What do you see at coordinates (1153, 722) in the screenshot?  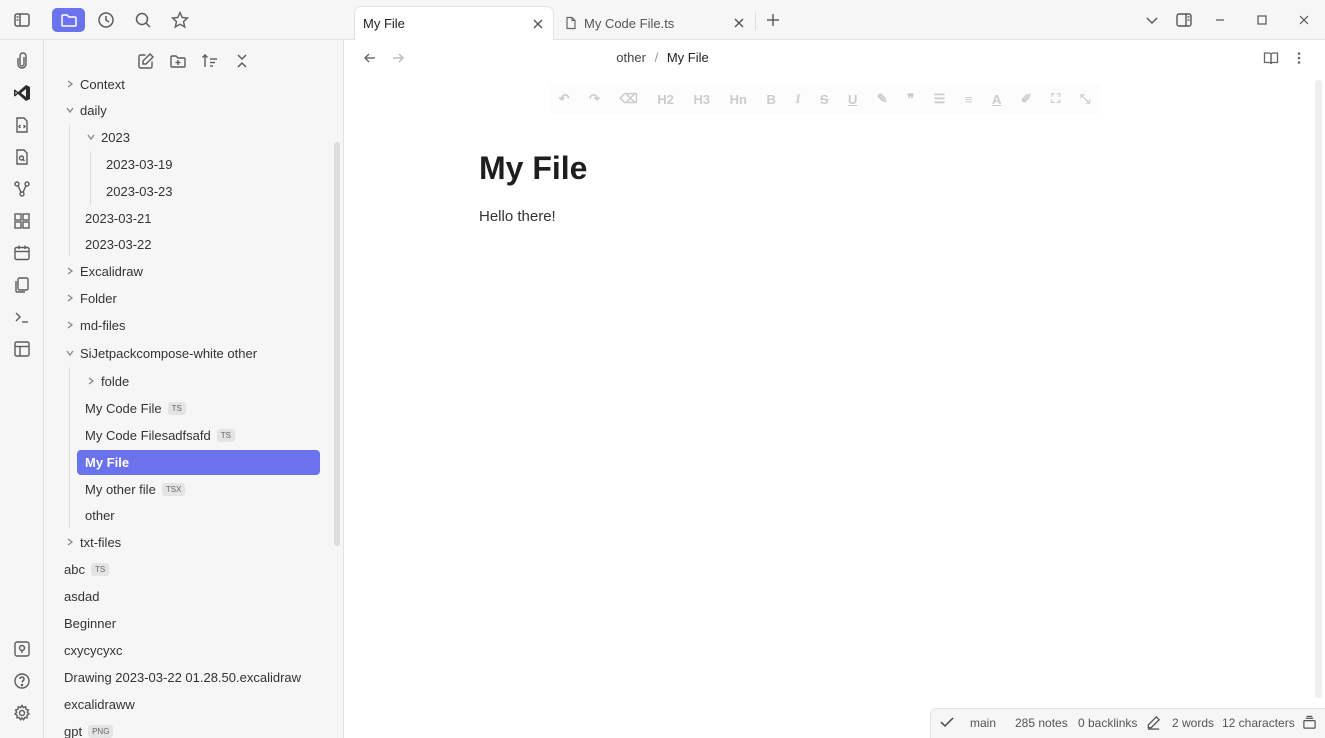 I see `edit-pencil-icon` at bounding box center [1153, 722].